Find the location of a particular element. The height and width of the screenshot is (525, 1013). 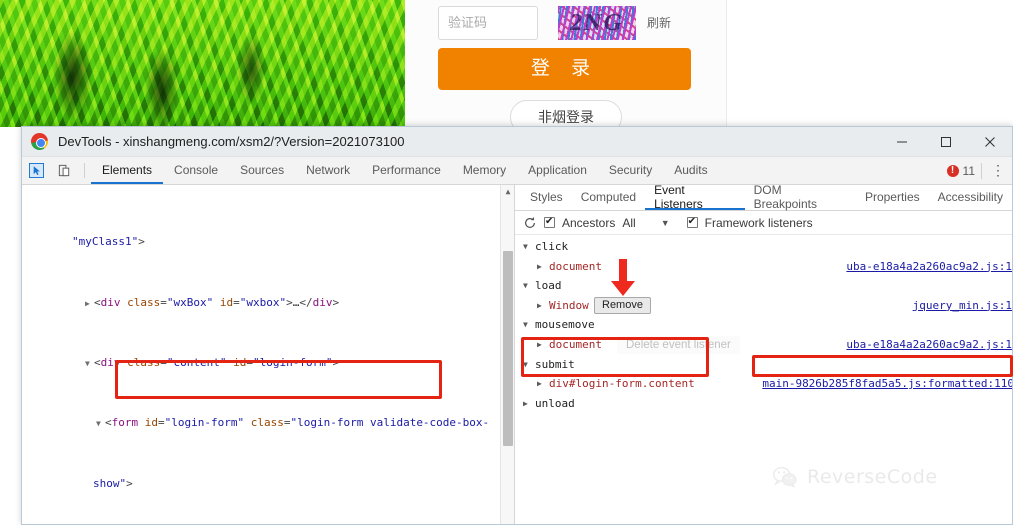

scrollbar-thumb is located at coordinates (508, 348).